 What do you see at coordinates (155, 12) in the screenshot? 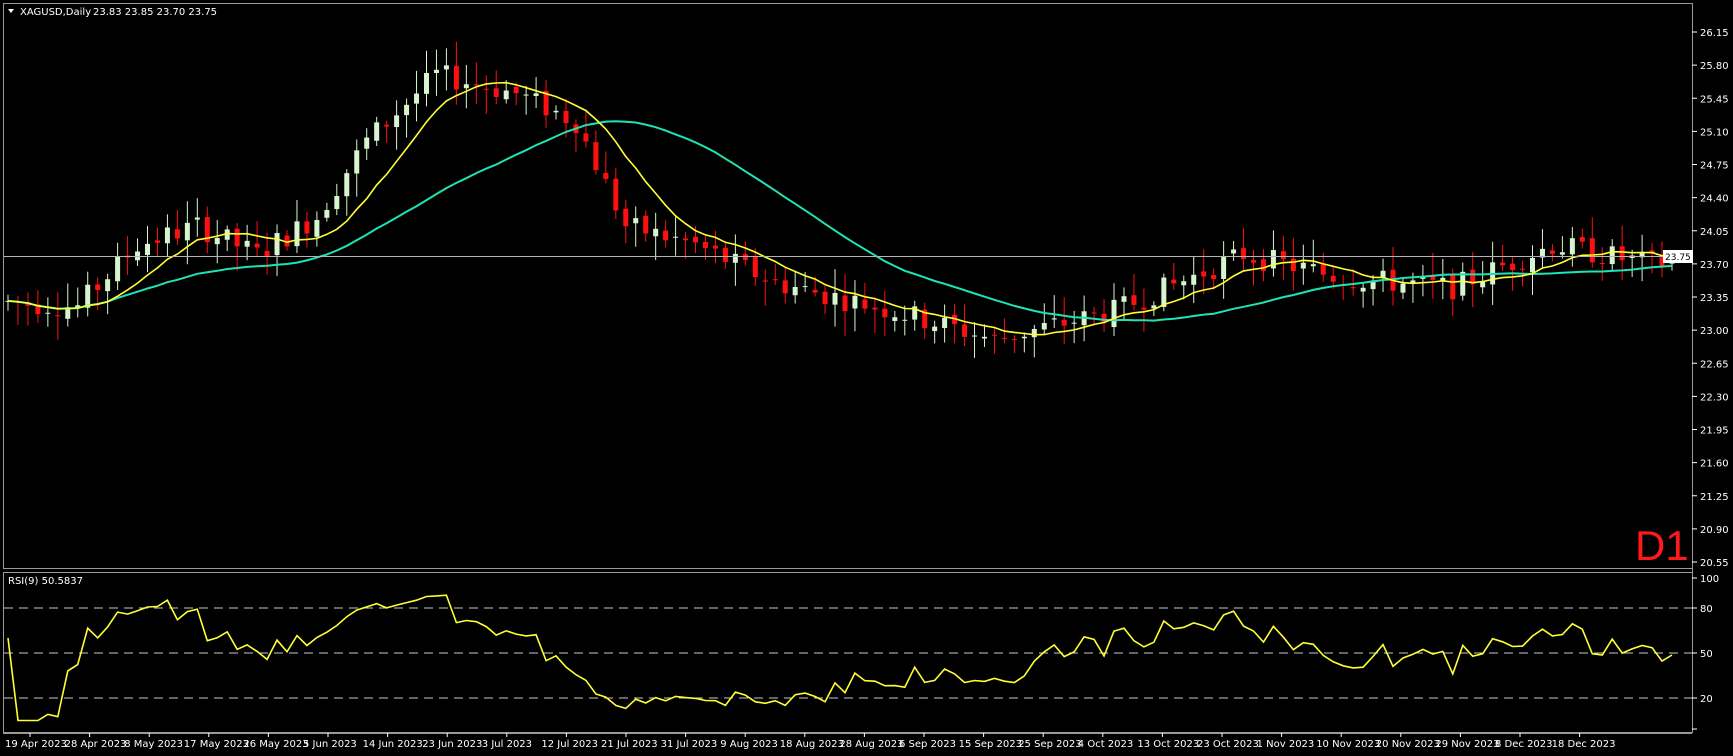
I see `ohlc-values: 23.83 23.85 23.70 23.75` at bounding box center [155, 12].